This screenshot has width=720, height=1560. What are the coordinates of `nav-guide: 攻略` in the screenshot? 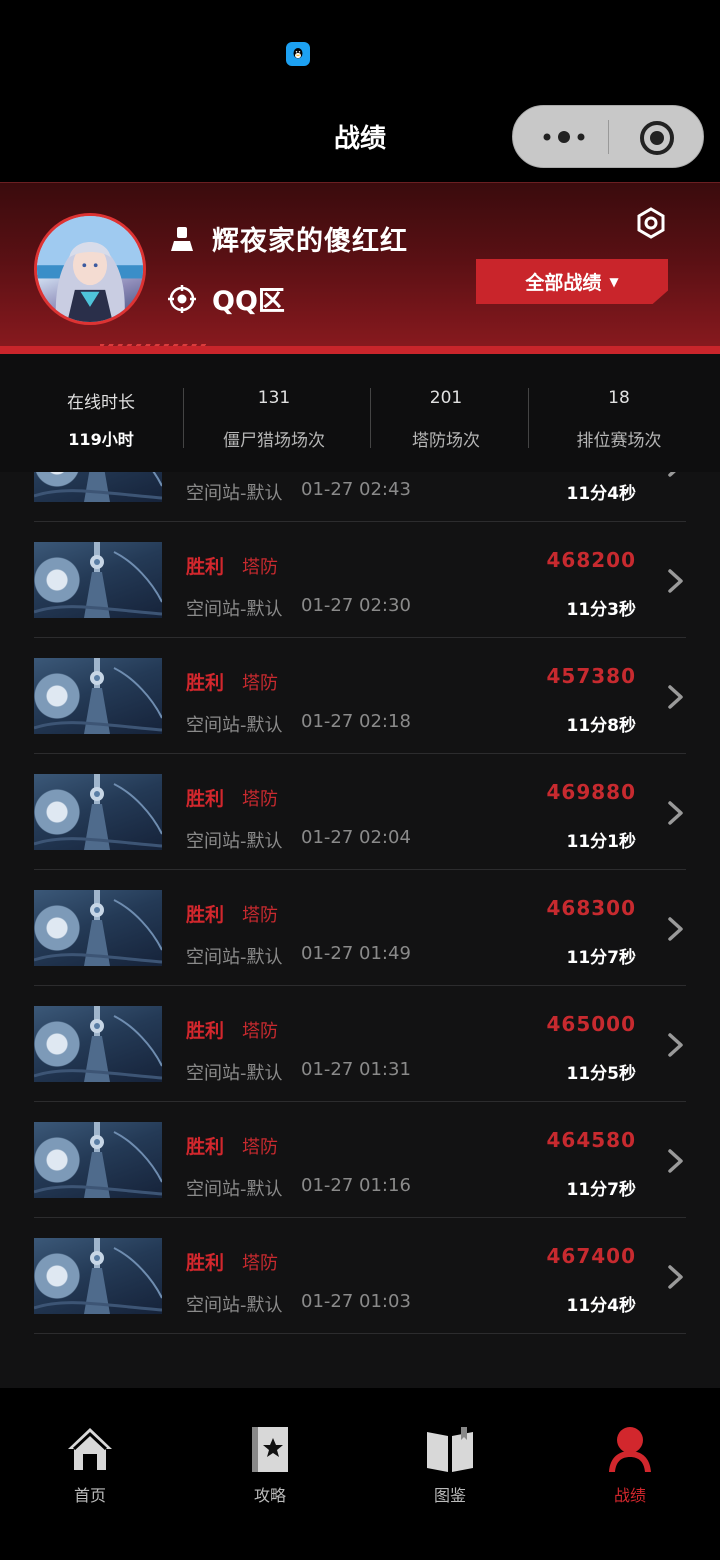 It's located at (270, 1465).